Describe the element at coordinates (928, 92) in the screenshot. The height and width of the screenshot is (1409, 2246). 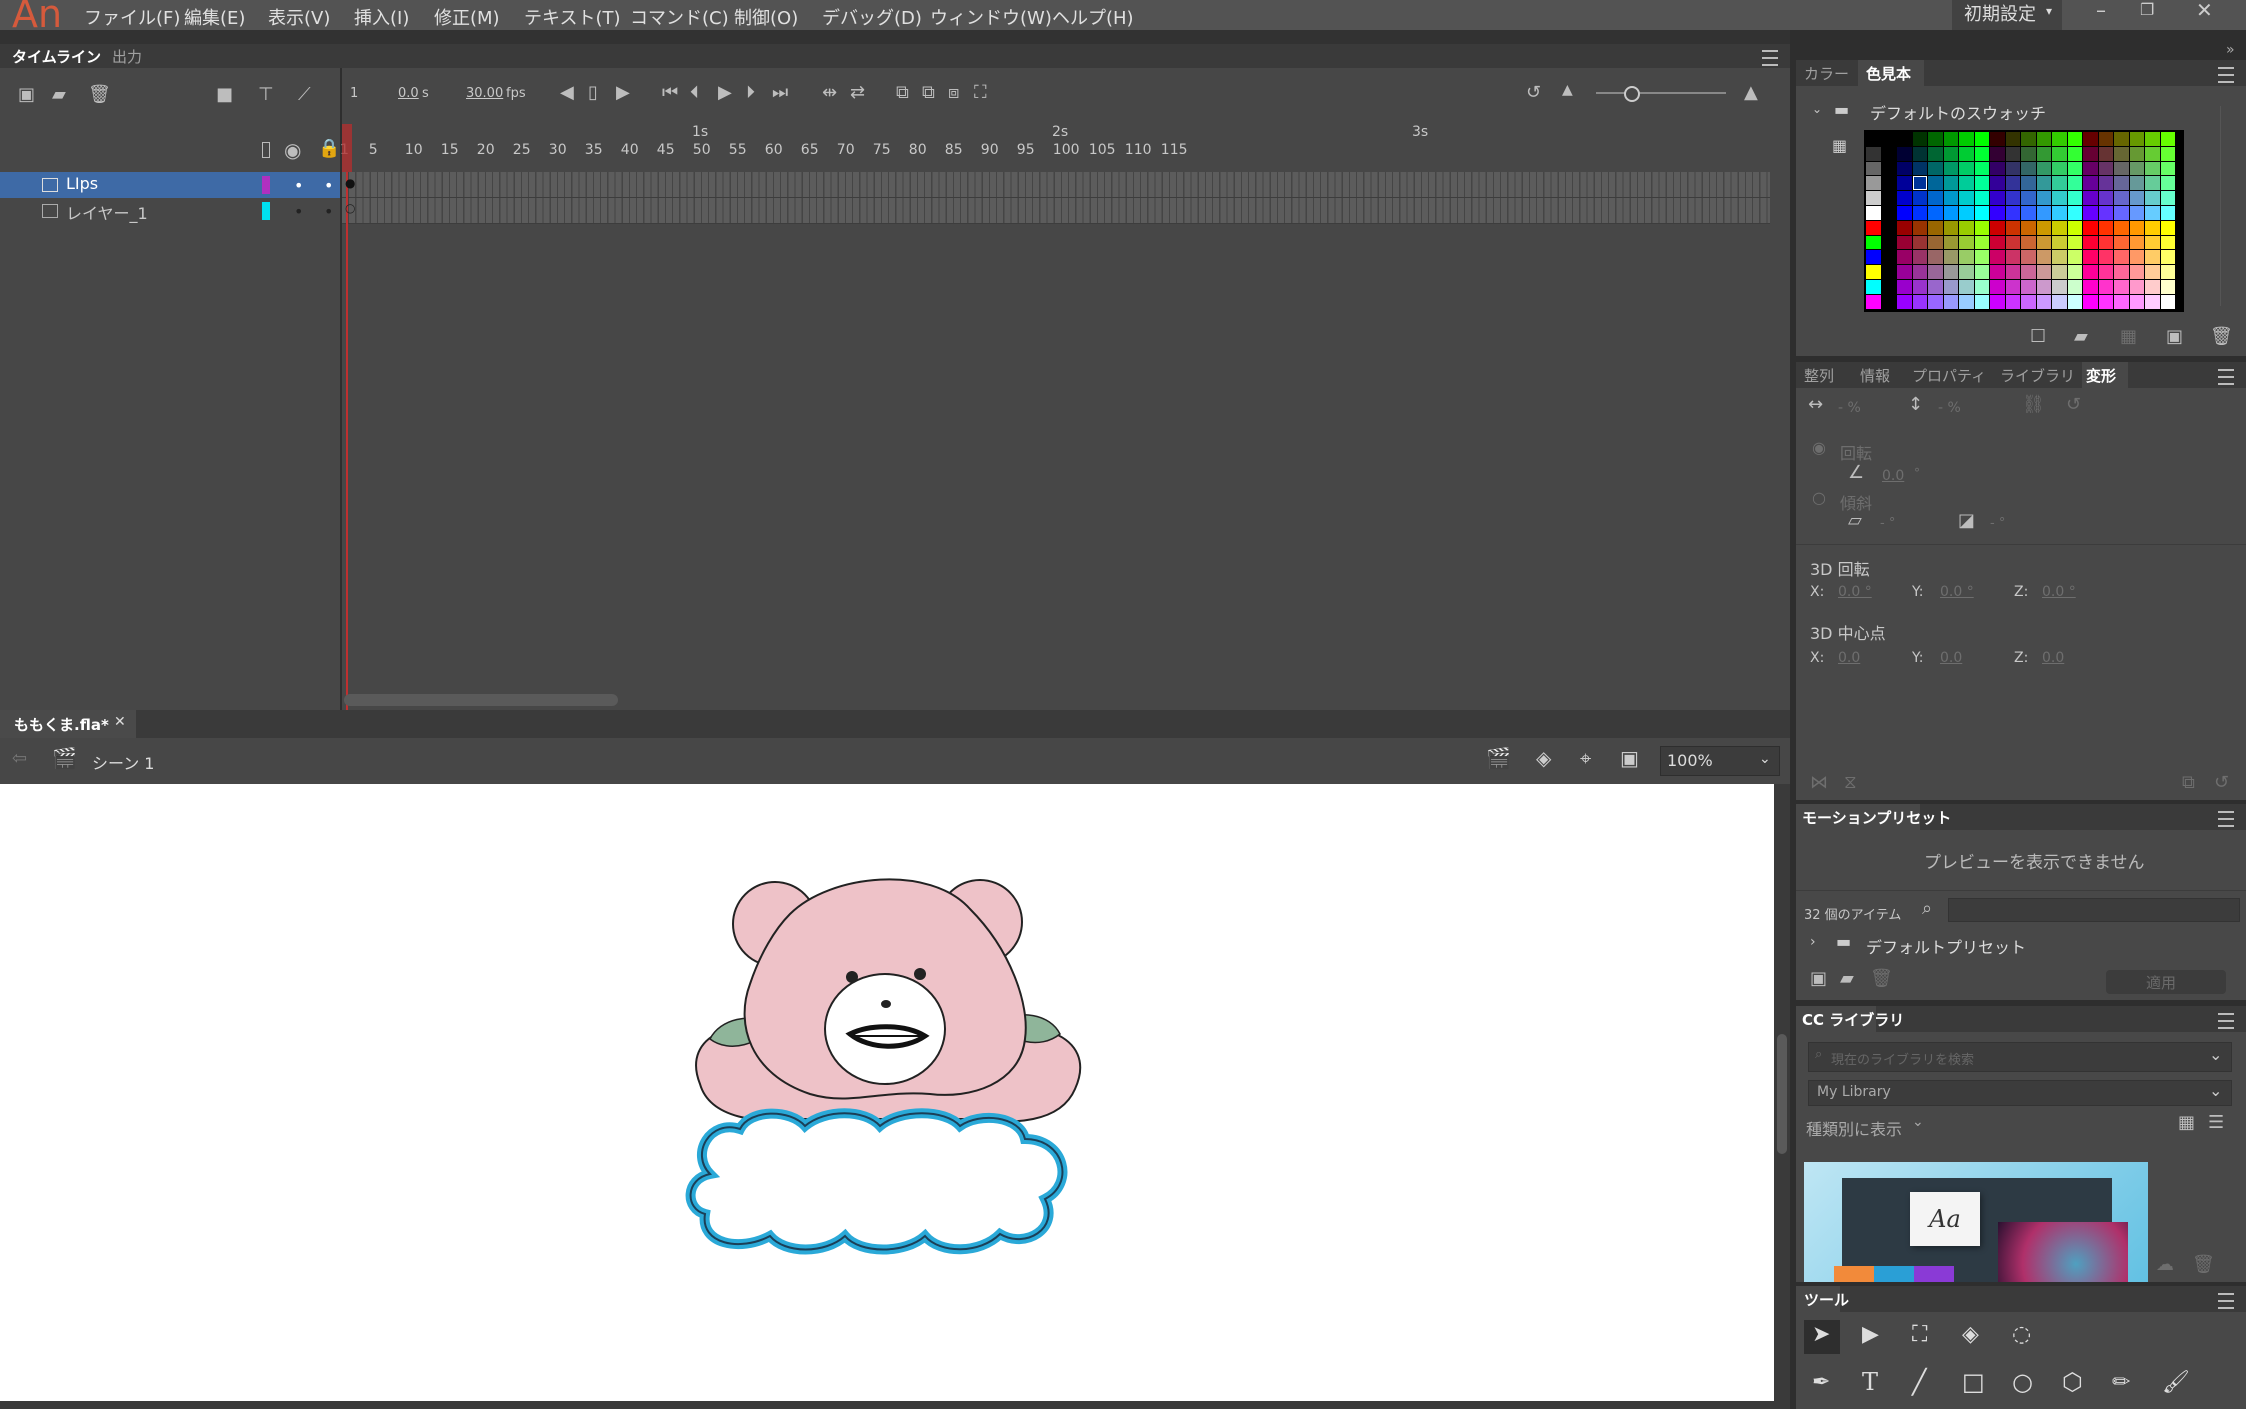
I see `onion-outline-icon: ⧉` at that location.